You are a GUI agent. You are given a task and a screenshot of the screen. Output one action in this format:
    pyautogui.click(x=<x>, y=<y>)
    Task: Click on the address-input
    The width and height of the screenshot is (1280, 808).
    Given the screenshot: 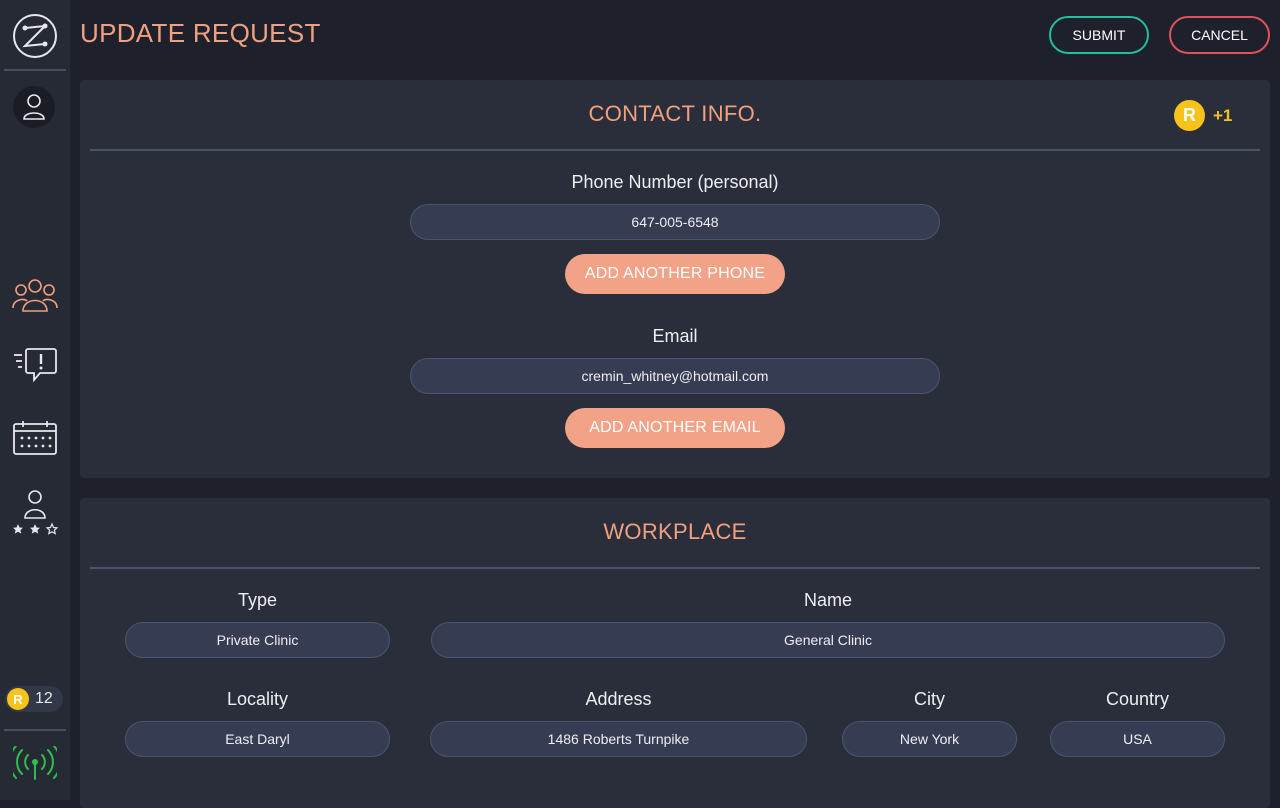 What is the action you would take?
    pyautogui.click(x=618, y=739)
    